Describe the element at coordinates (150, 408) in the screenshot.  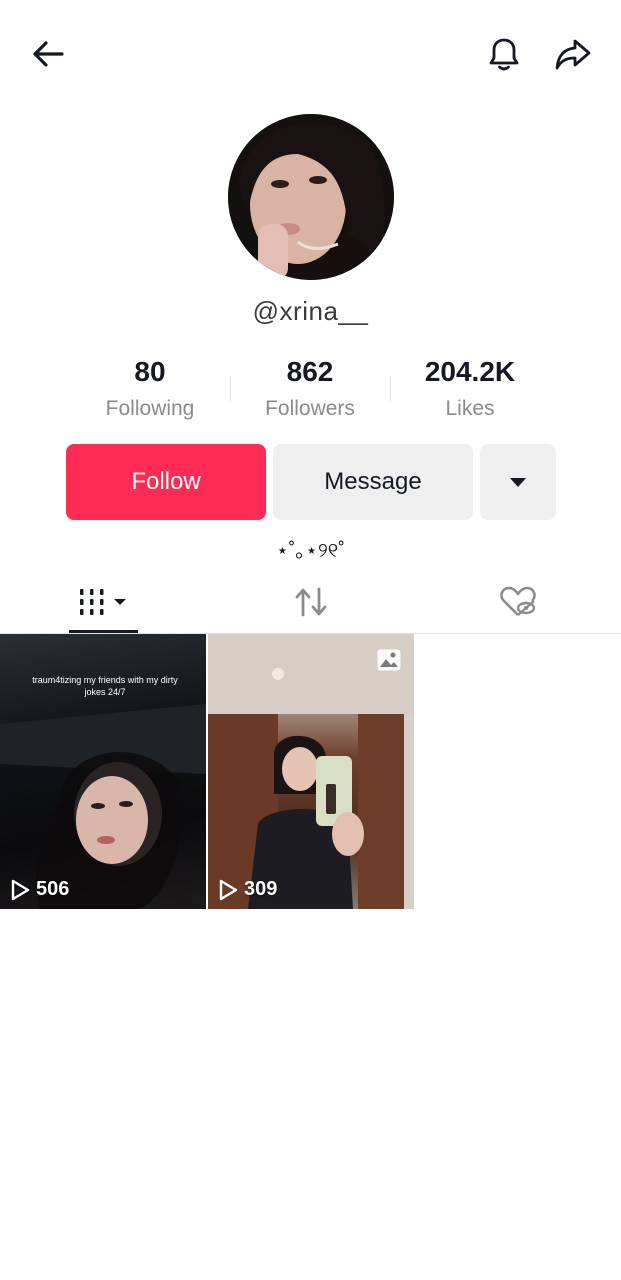
I see `following-label: Following` at that location.